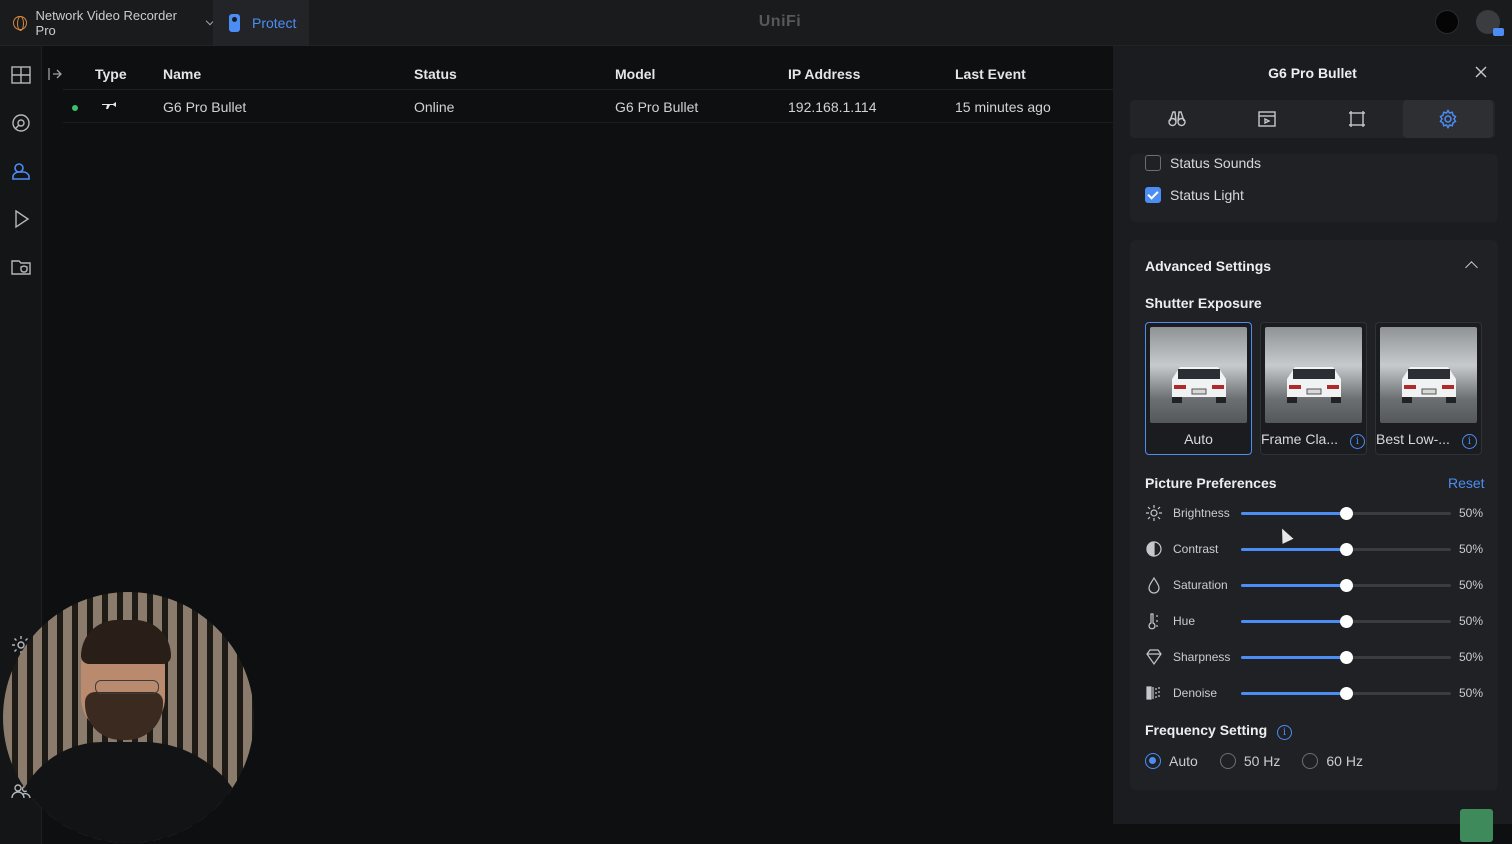 The width and height of the screenshot is (1512, 844). I want to click on protect-icon, so click(234, 23).